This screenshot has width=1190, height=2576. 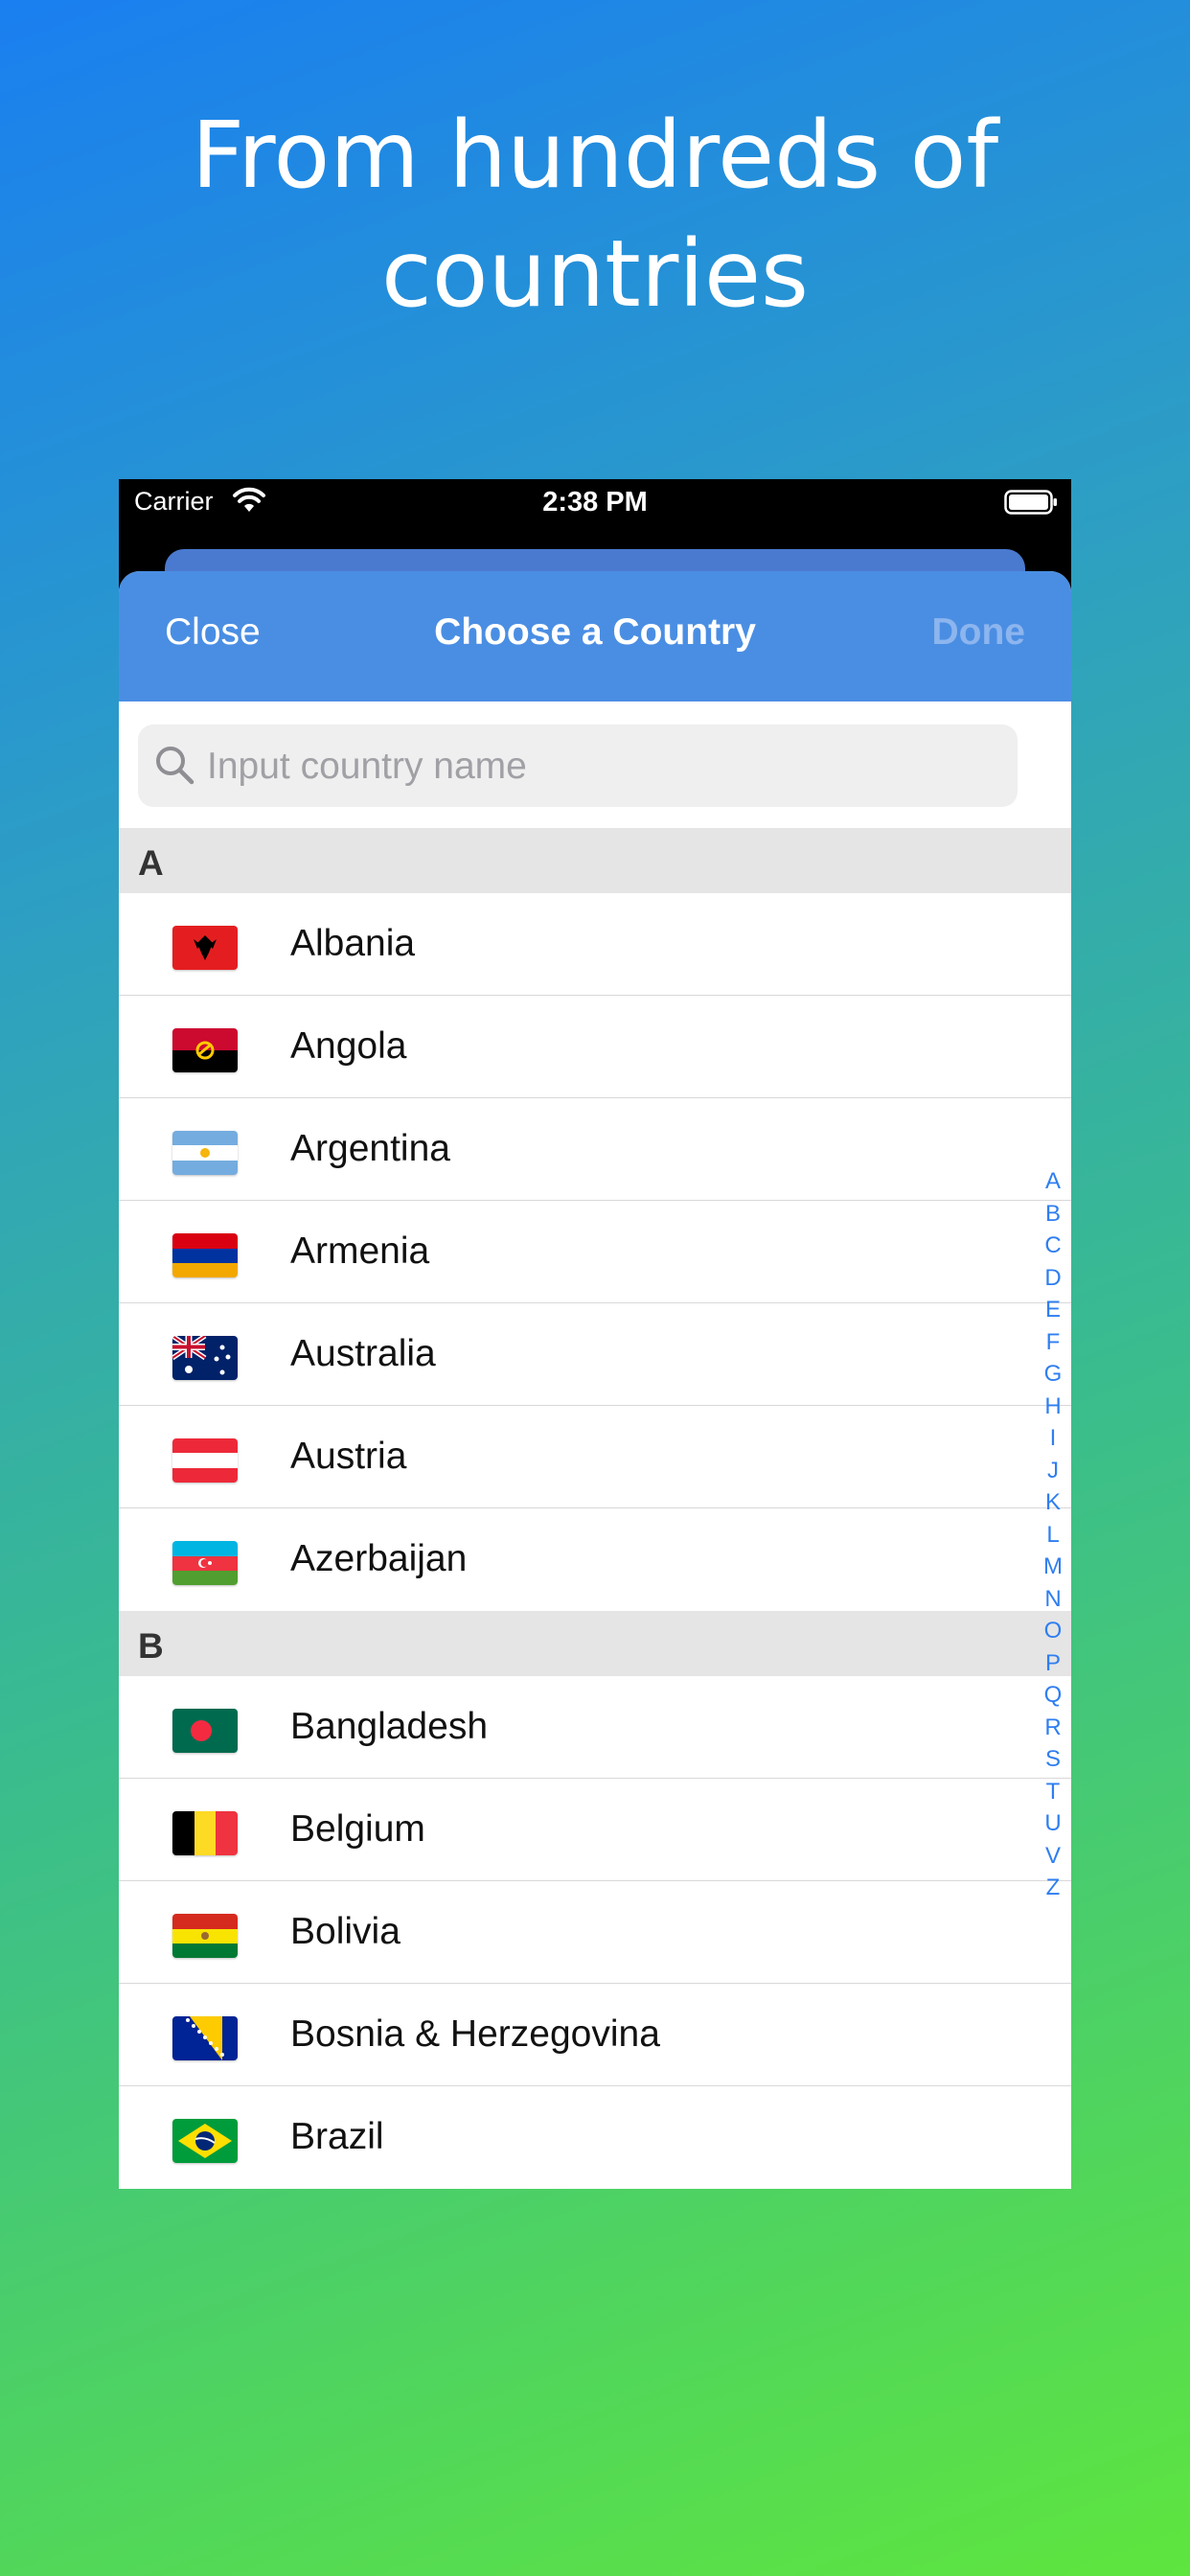 I want to click on country-row-albania: Albania, so click(x=595, y=945).